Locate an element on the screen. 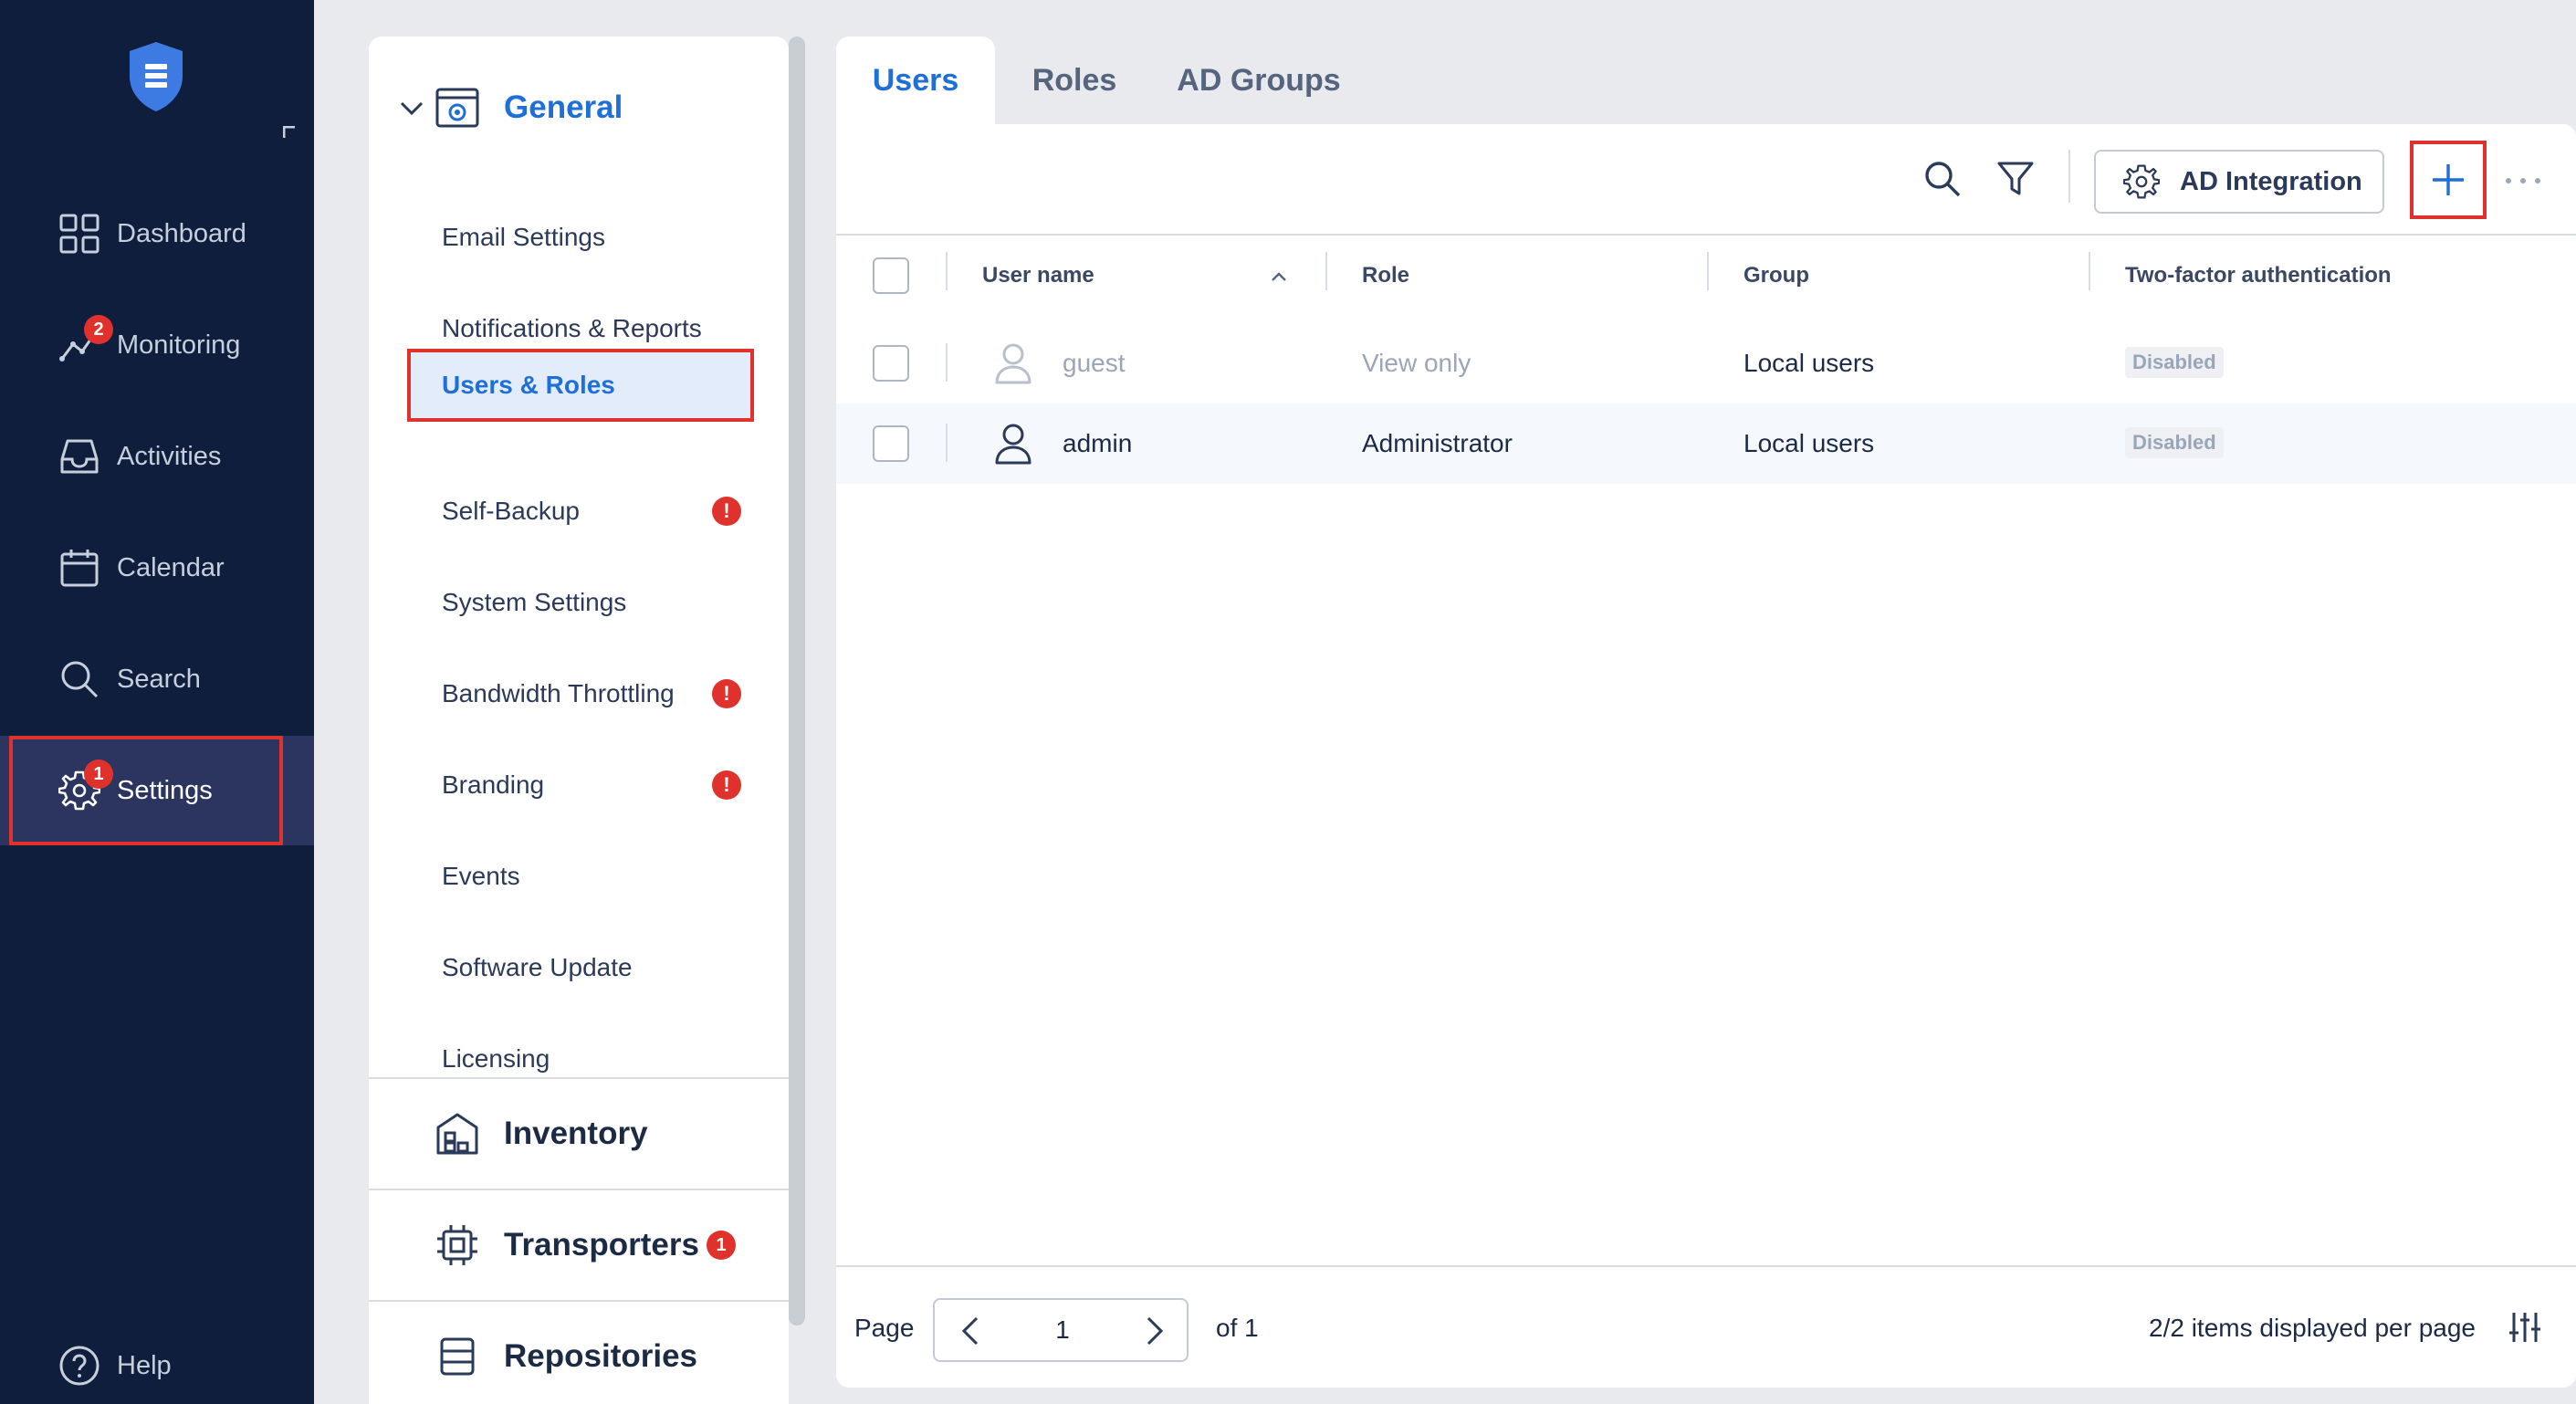 The width and height of the screenshot is (2576, 1404). nav-item-calendar: Calendar is located at coordinates (157, 568).